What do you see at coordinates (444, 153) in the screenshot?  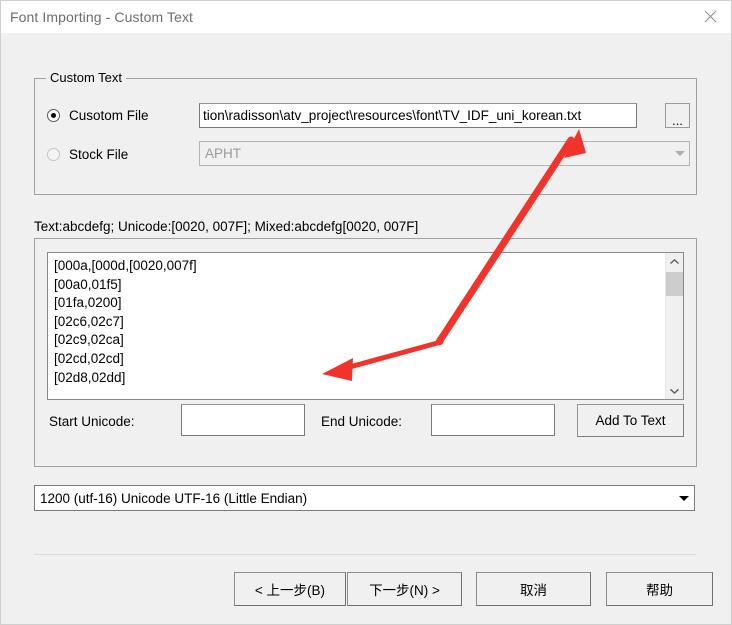 I see `stock-file-combobox: APHT` at bounding box center [444, 153].